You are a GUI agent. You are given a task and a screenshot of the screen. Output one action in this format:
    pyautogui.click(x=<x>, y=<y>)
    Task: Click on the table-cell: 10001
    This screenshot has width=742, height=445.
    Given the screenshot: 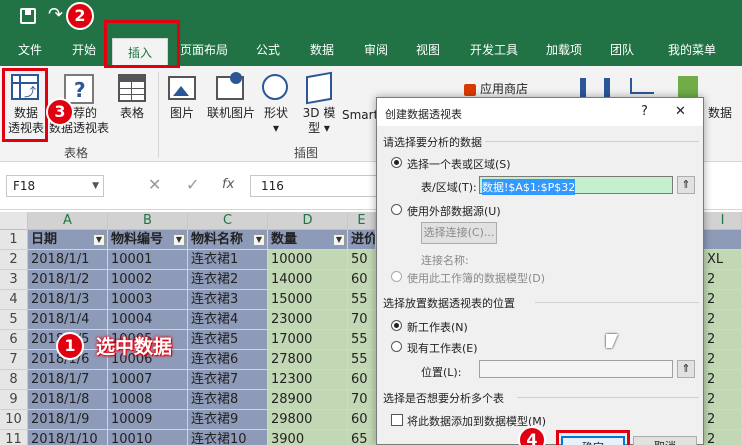 What is the action you would take?
    pyautogui.click(x=148, y=260)
    